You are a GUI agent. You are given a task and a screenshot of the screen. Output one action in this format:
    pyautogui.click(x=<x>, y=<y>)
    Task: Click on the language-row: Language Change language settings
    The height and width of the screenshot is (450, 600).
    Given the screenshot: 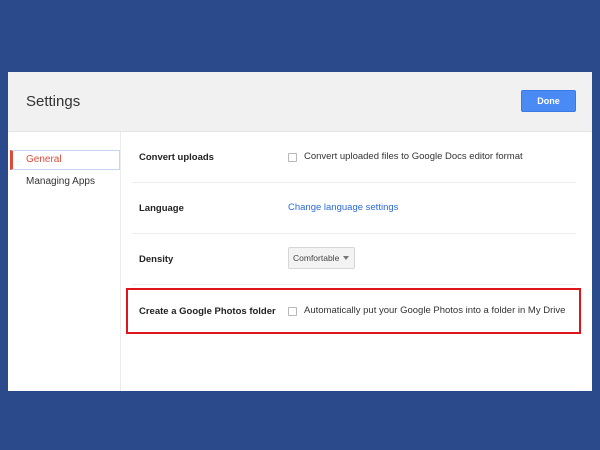 What is the action you would take?
    pyautogui.click(x=354, y=208)
    